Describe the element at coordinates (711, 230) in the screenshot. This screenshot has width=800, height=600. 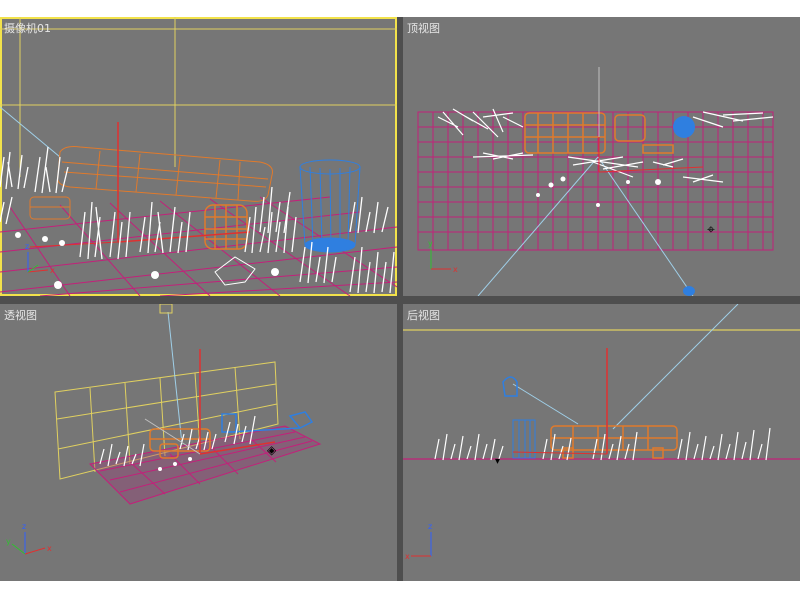
I see `target-icon-top: ⌖` at that location.